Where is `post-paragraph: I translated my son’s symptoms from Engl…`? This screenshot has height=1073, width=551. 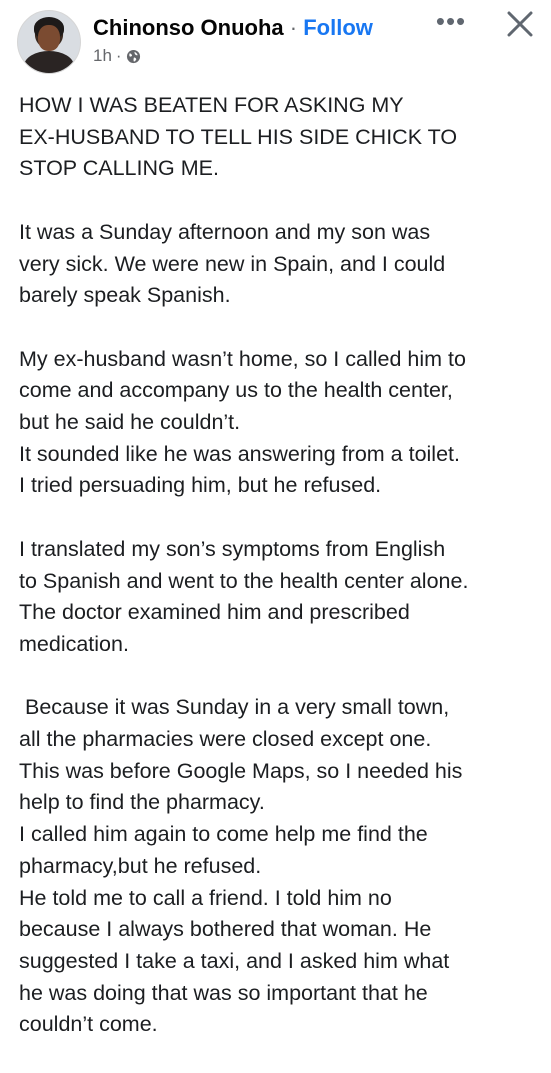 post-paragraph: I translated my son’s symptoms from Engl… is located at coordinates (244, 596).